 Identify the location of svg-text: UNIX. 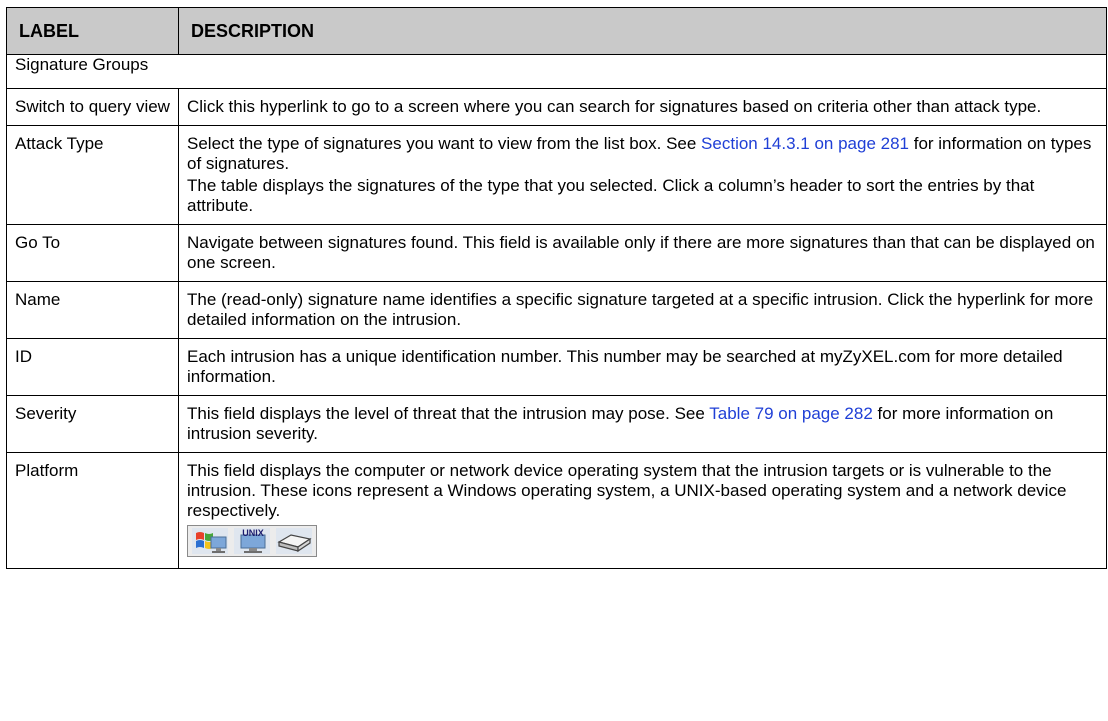
(253, 533).